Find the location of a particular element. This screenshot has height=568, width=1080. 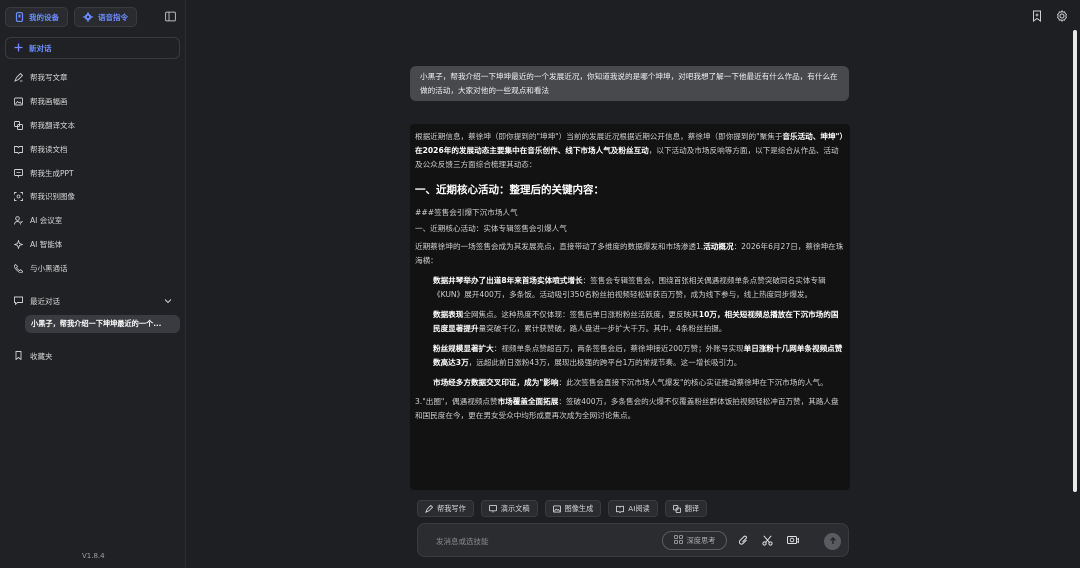

voice-command-button: 语音指令 is located at coordinates (105, 17).